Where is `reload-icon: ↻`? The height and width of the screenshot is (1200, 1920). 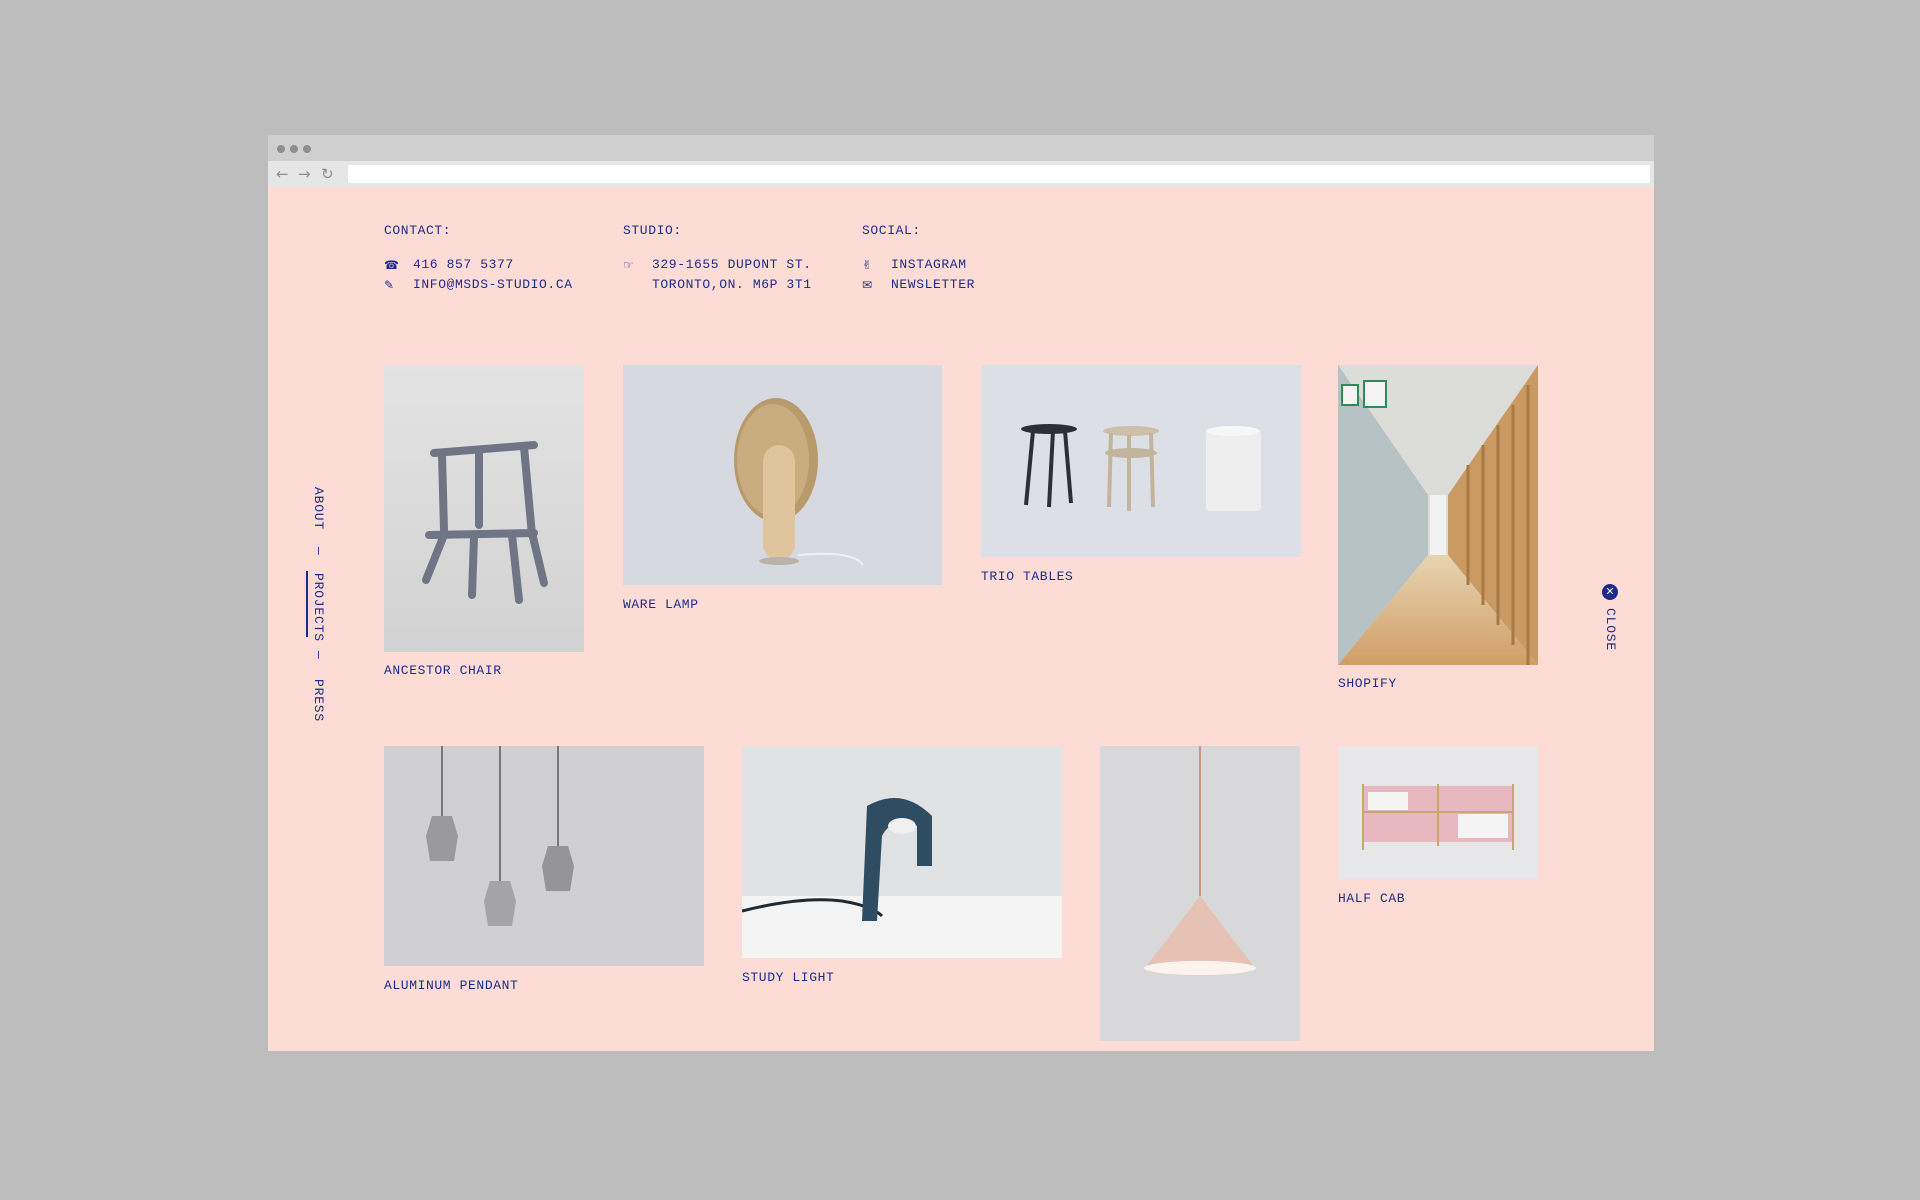
reload-icon: ↻ is located at coordinates (327, 174).